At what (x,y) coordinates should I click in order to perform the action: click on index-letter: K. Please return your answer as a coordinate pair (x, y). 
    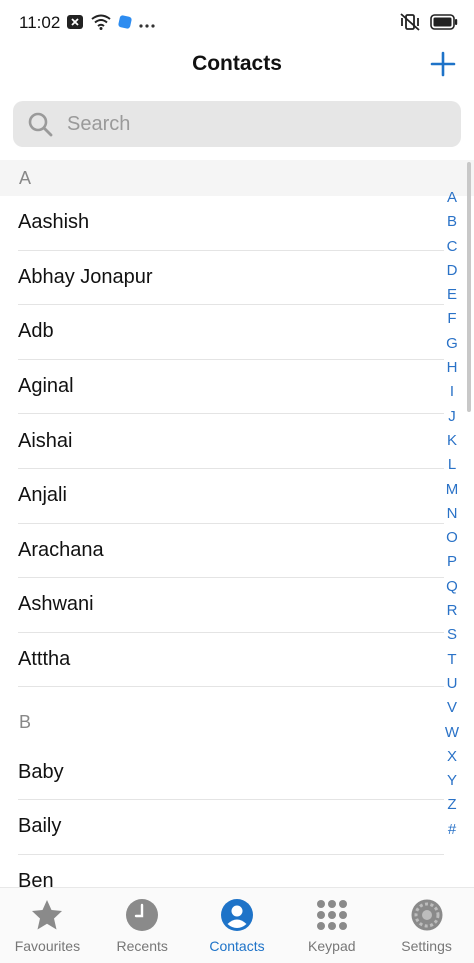
    Looking at the image, I should click on (452, 441).